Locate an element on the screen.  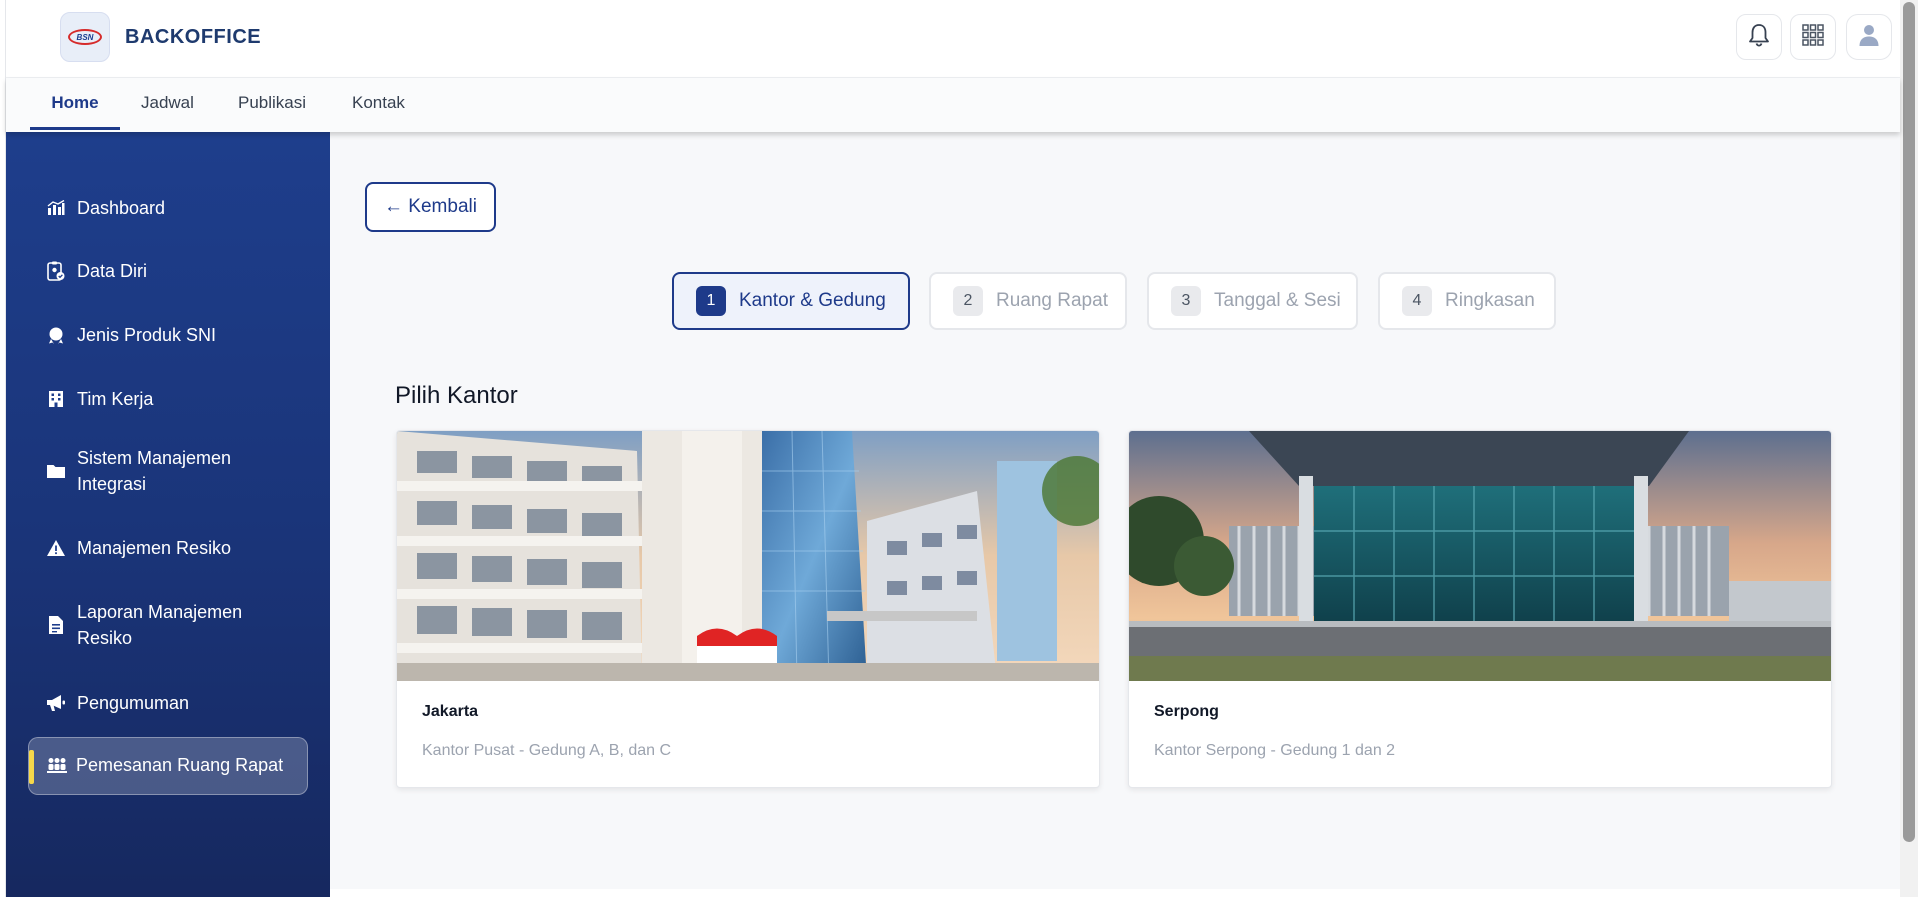
sidebar-item-dashboard: Dashboard is located at coordinates (168, 208).